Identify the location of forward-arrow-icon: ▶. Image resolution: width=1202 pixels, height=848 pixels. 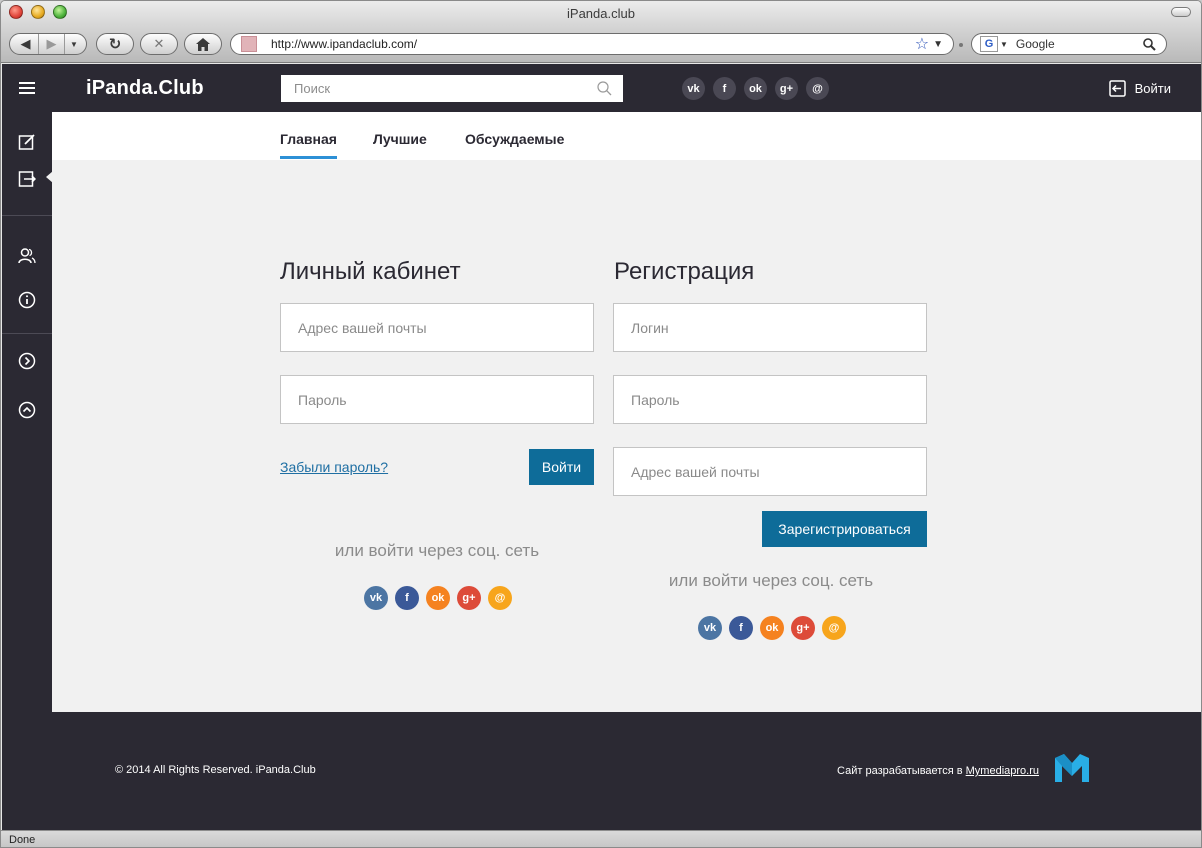
(51, 43).